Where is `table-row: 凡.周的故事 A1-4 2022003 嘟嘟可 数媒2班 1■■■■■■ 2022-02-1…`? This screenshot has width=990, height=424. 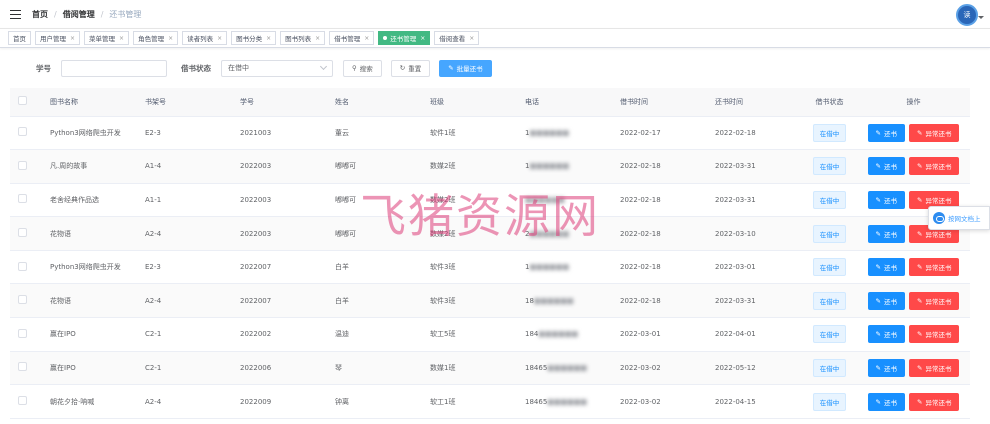 table-row: 凡.周的故事 A1-4 2022003 嘟嘟可 数媒2班 1■■■■■■ 2022-02-1… is located at coordinates (490, 166).